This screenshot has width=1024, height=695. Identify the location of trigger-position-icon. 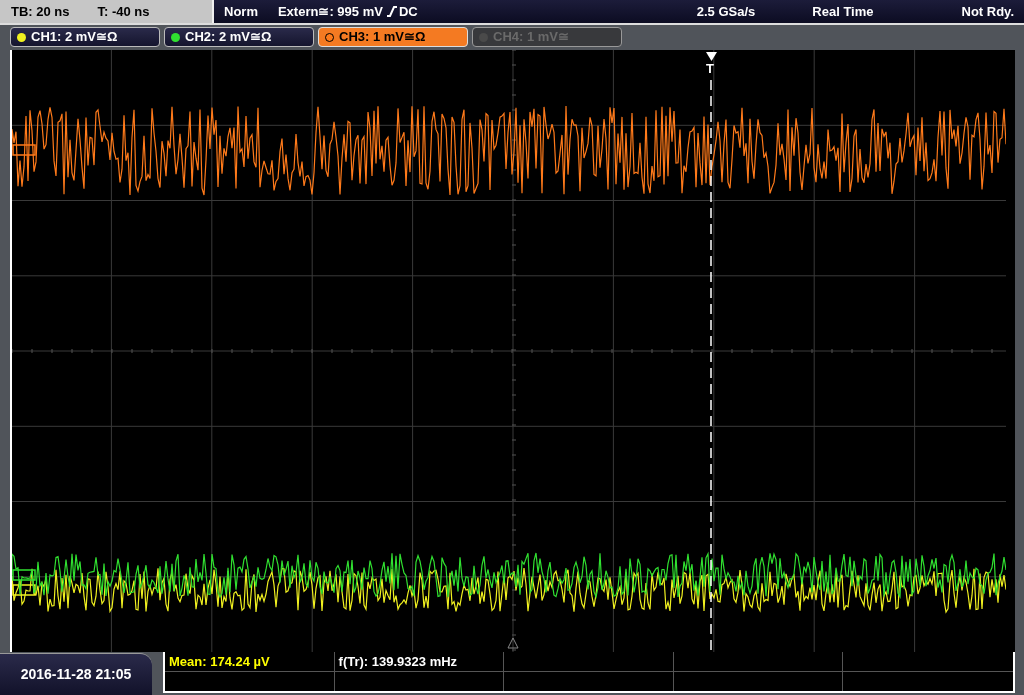
(711, 56).